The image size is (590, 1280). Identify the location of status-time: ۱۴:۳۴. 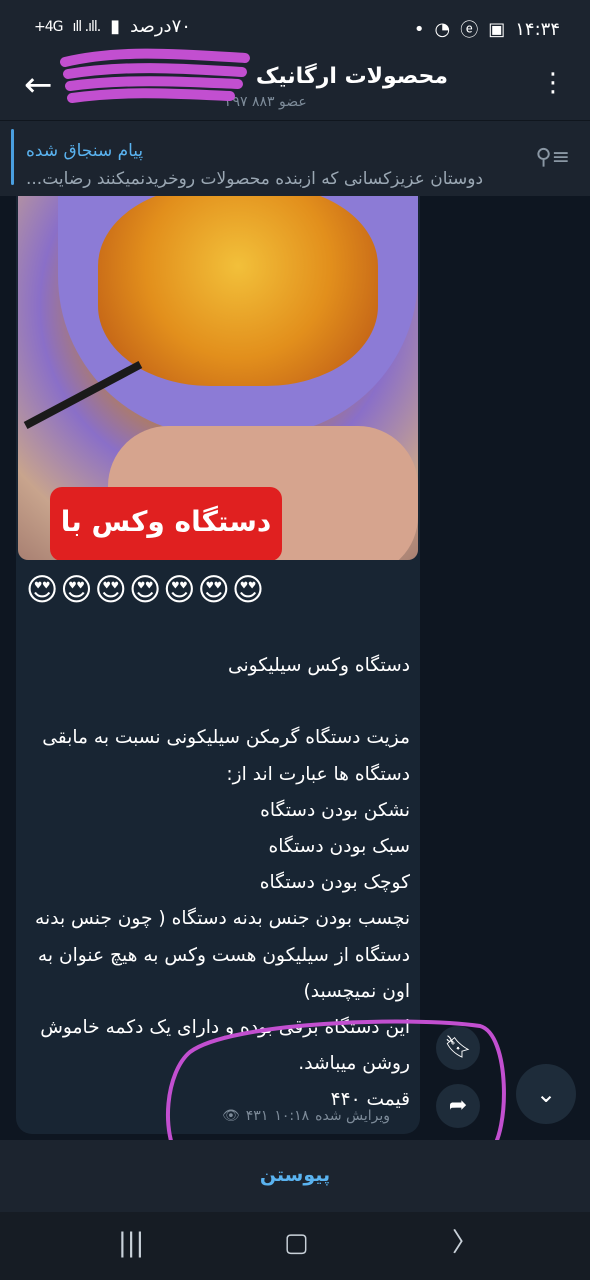
(537, 29).